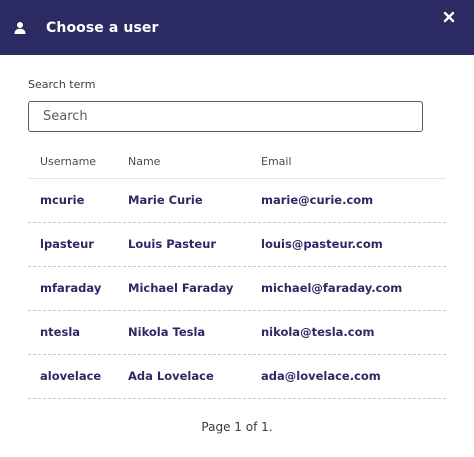  What do you see at coordinates (237, 333) in the screenshot?
I see `table-row: ntesla Nikola Tesla nikola@tesla.com` at bounding box center [237, 333].